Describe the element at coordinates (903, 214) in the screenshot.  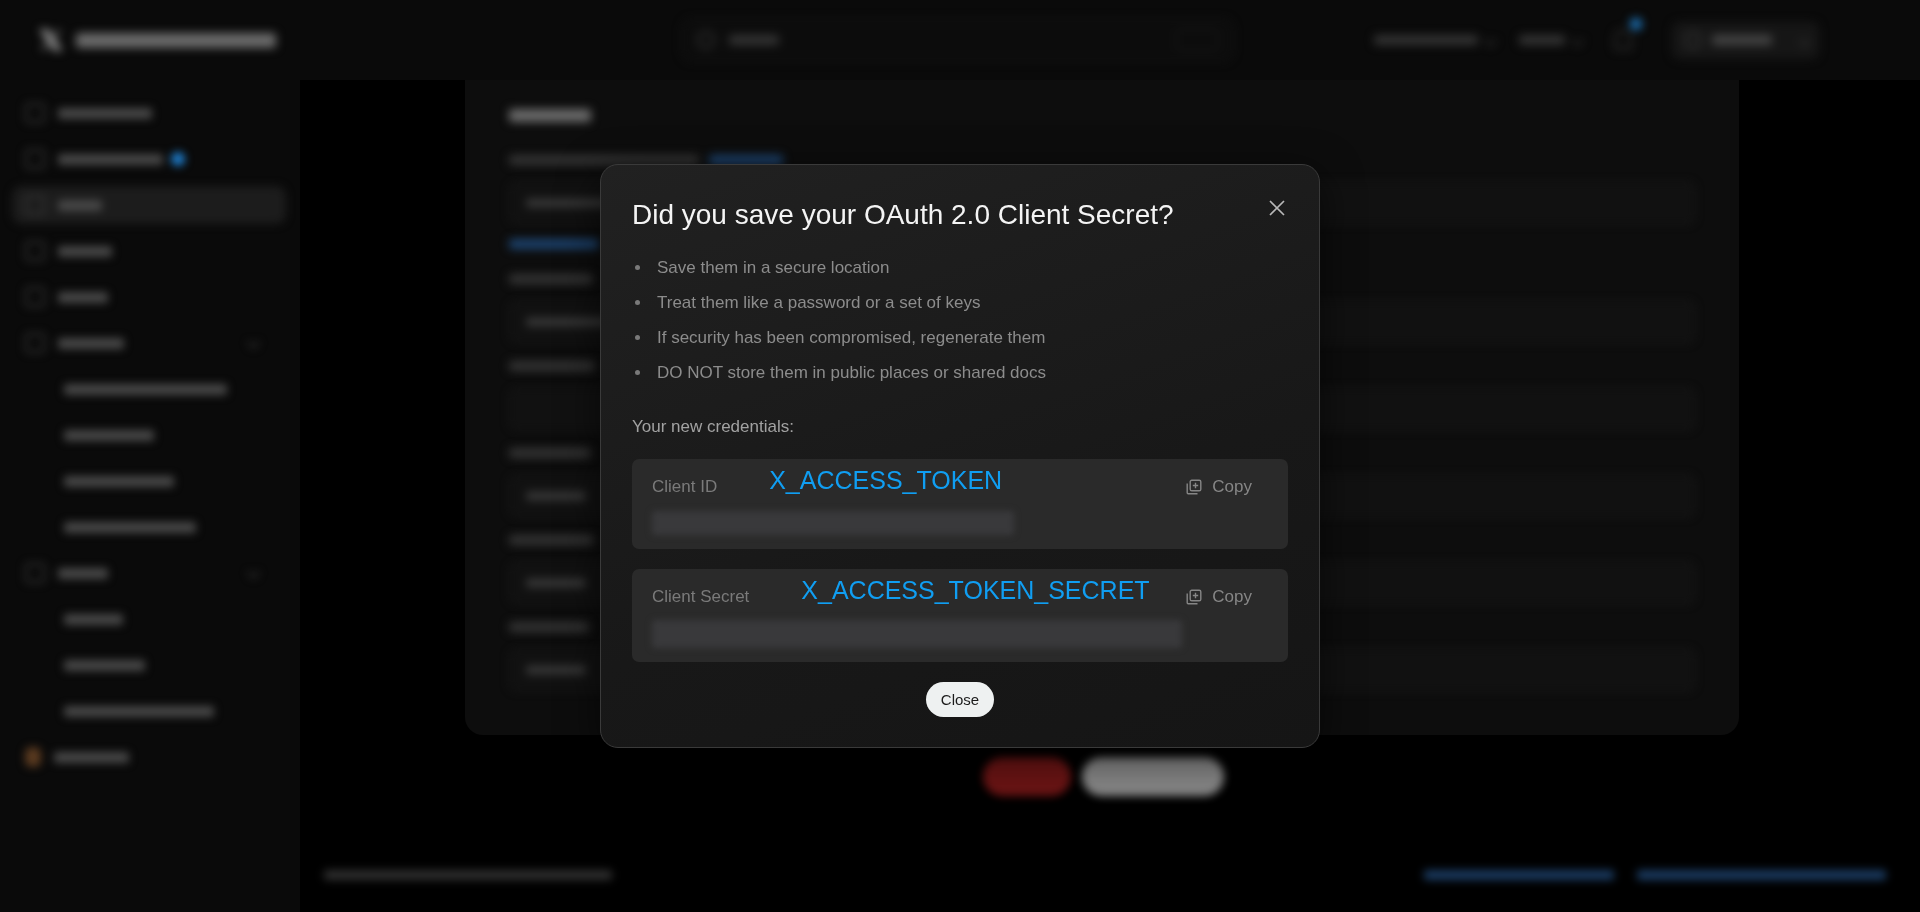
I see `dialog-title: Did you save your OAuth 2.0 Client Secret?` at that location.